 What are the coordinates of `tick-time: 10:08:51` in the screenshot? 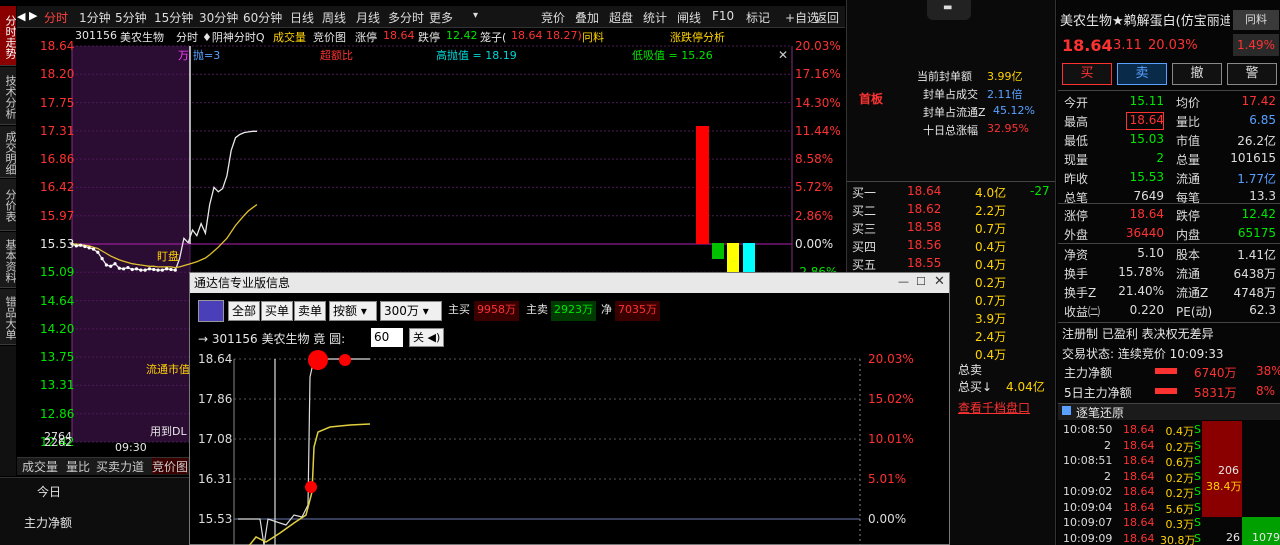 It's located at (1088, 460).